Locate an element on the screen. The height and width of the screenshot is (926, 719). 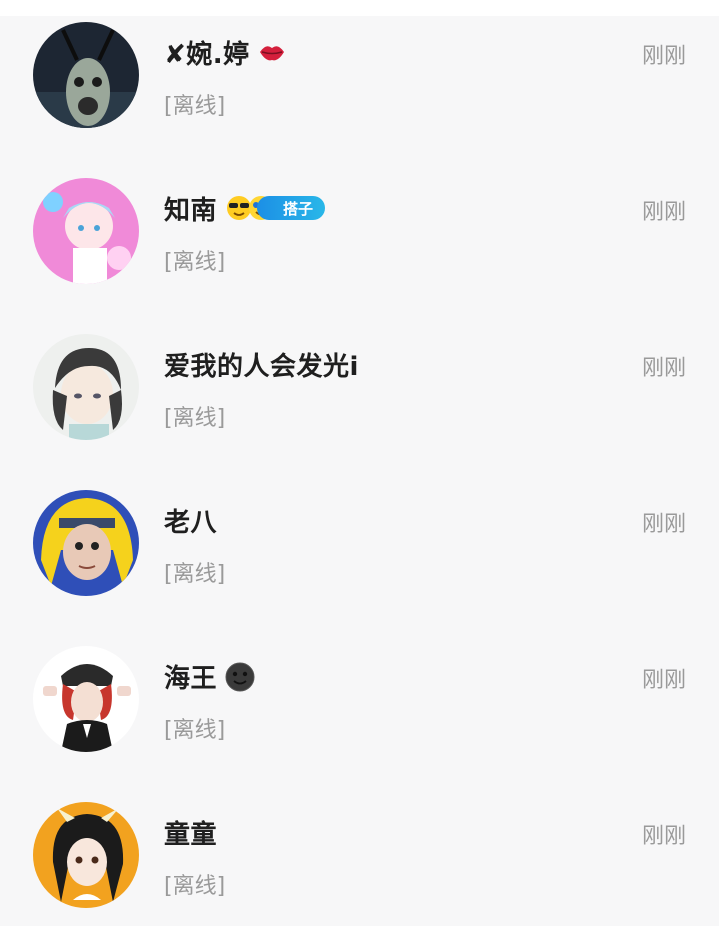
name-line: 童童 is located at coordinates (190, 832).